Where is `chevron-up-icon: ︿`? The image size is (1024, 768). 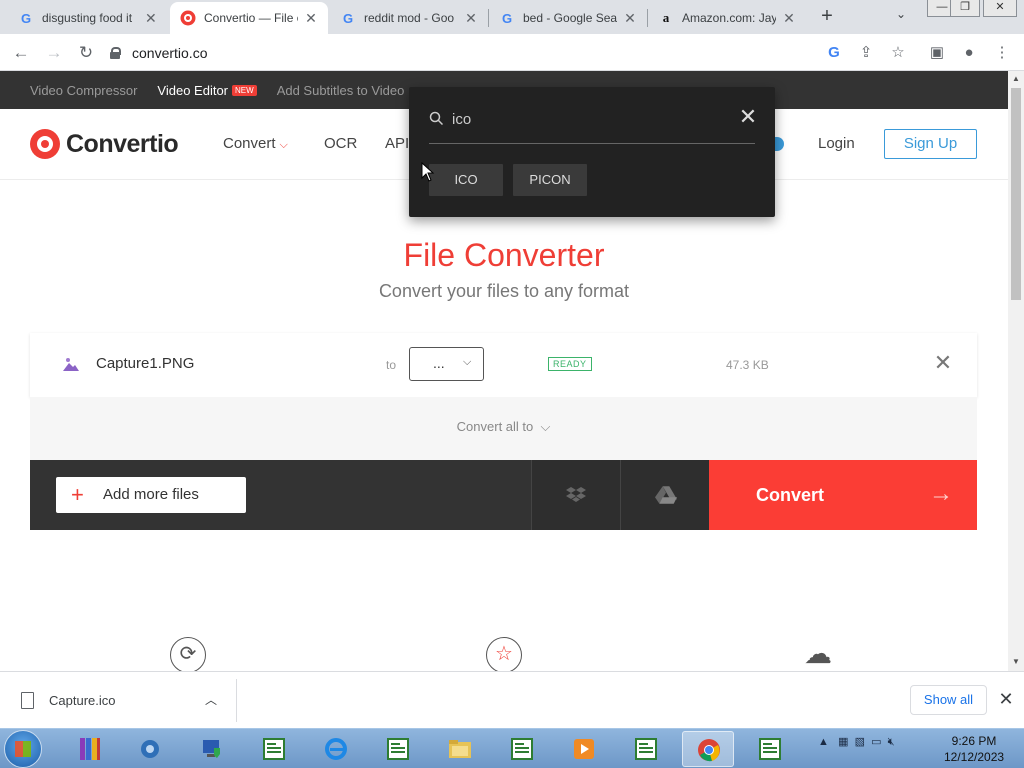 chevron-up-icon: ︿ is located at coordinates (211, 699).